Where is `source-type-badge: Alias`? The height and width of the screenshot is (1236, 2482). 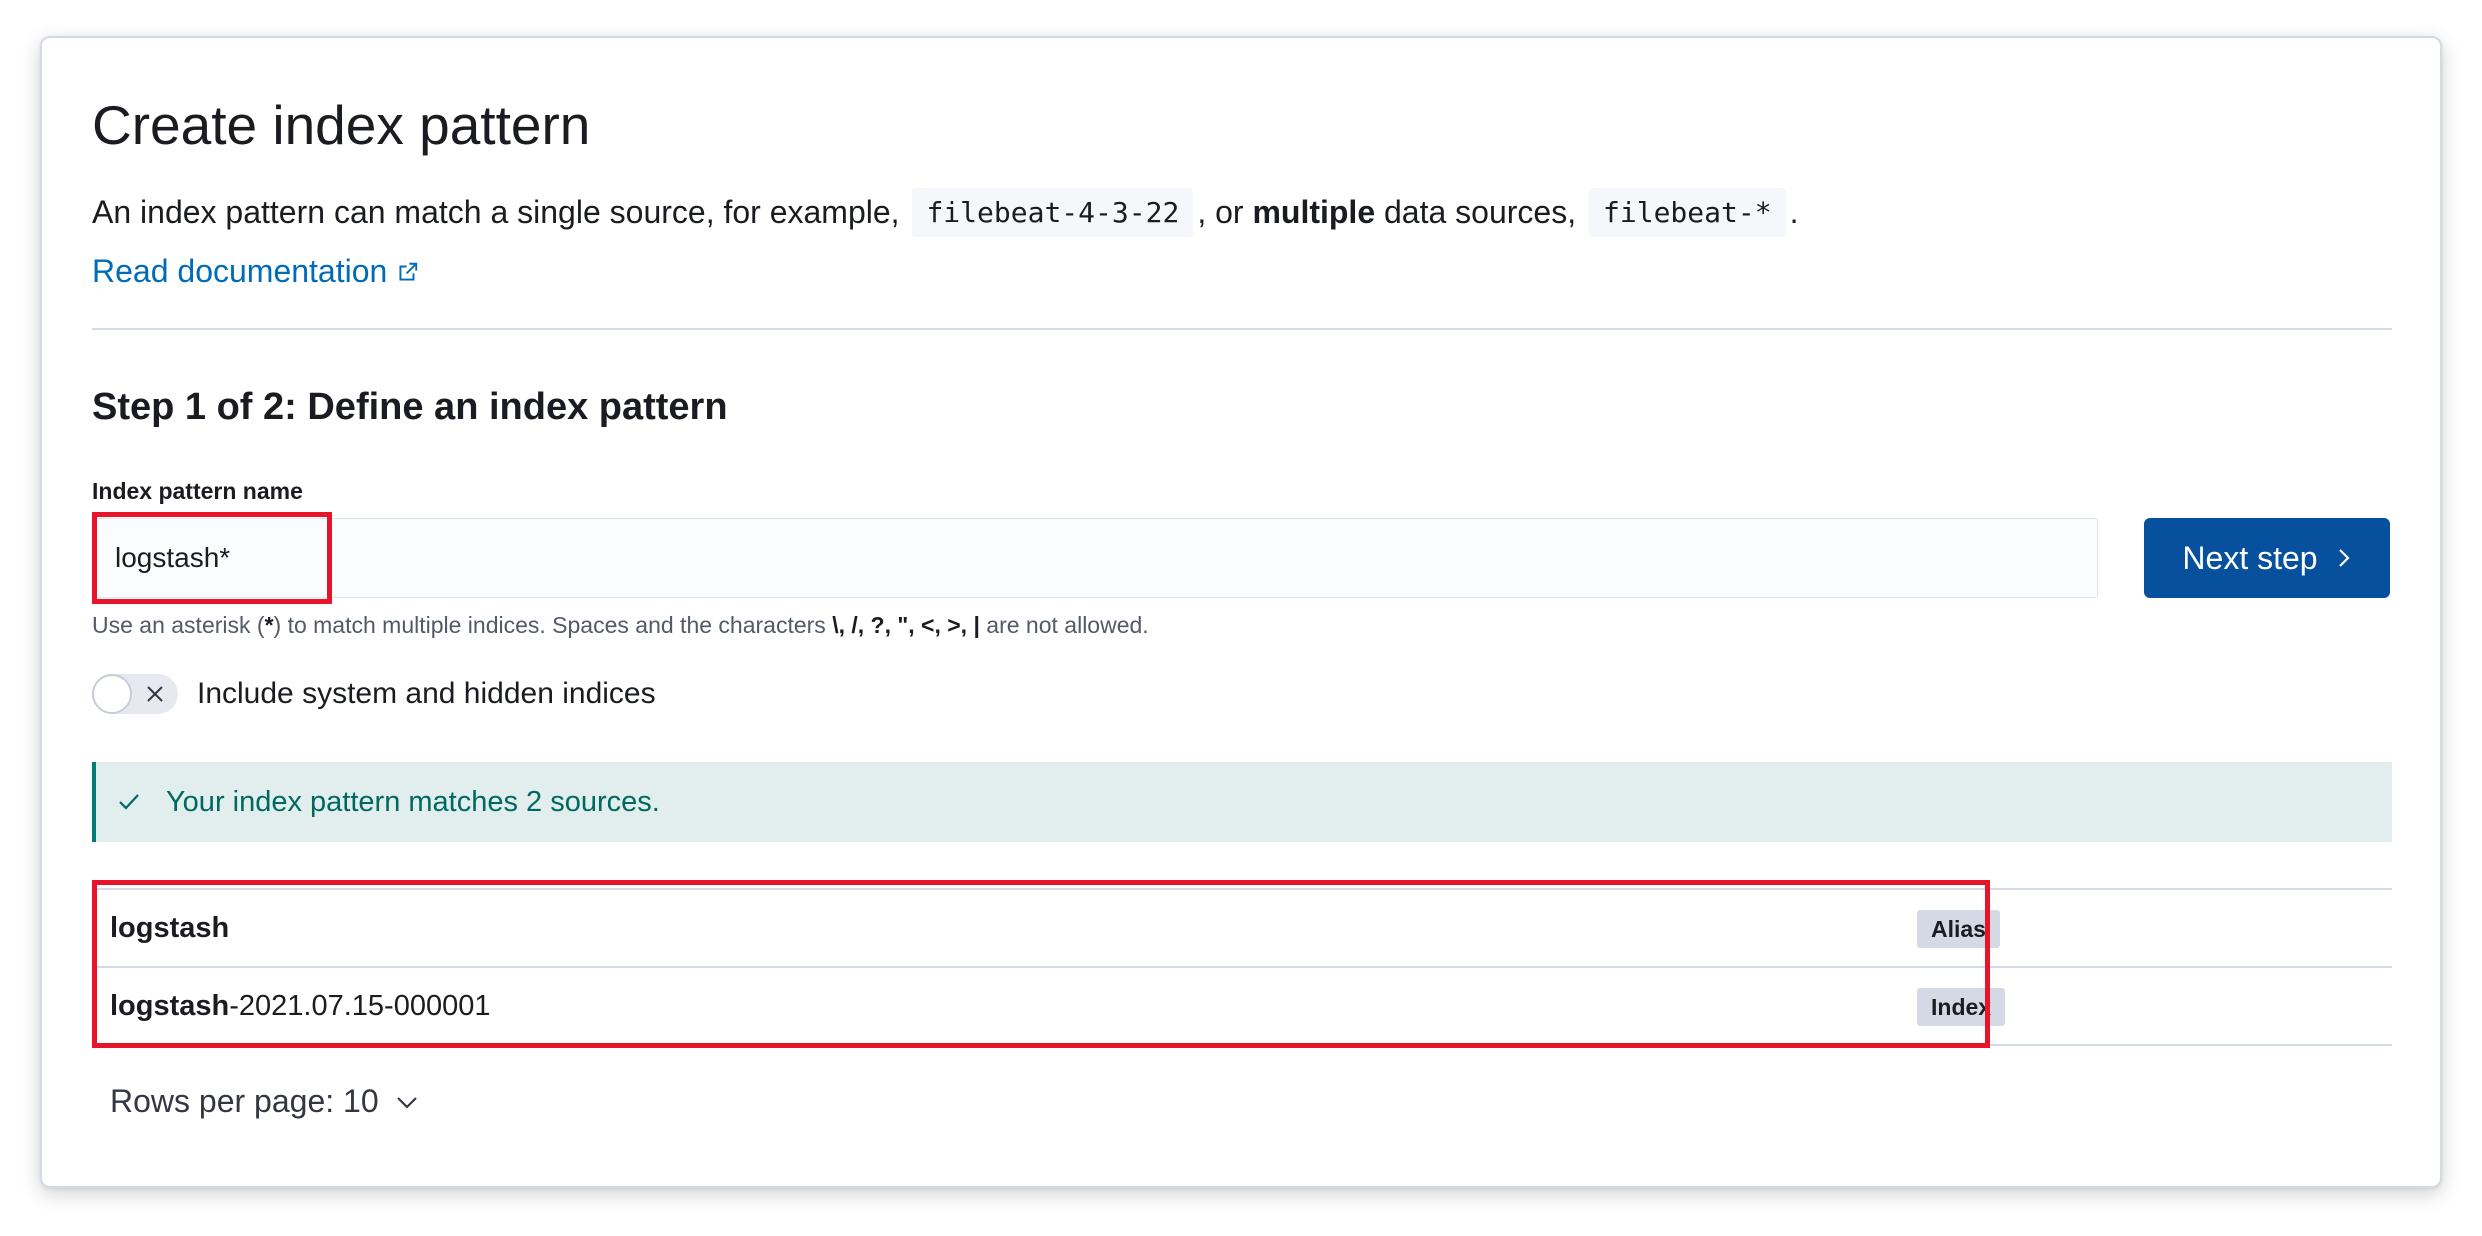 source-type-badge: Alias is located at coordinates (1958, 929).